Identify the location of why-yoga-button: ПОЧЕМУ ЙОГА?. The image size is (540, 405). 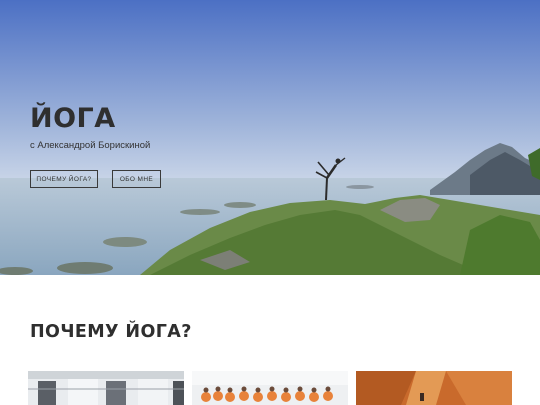
(64, 179).